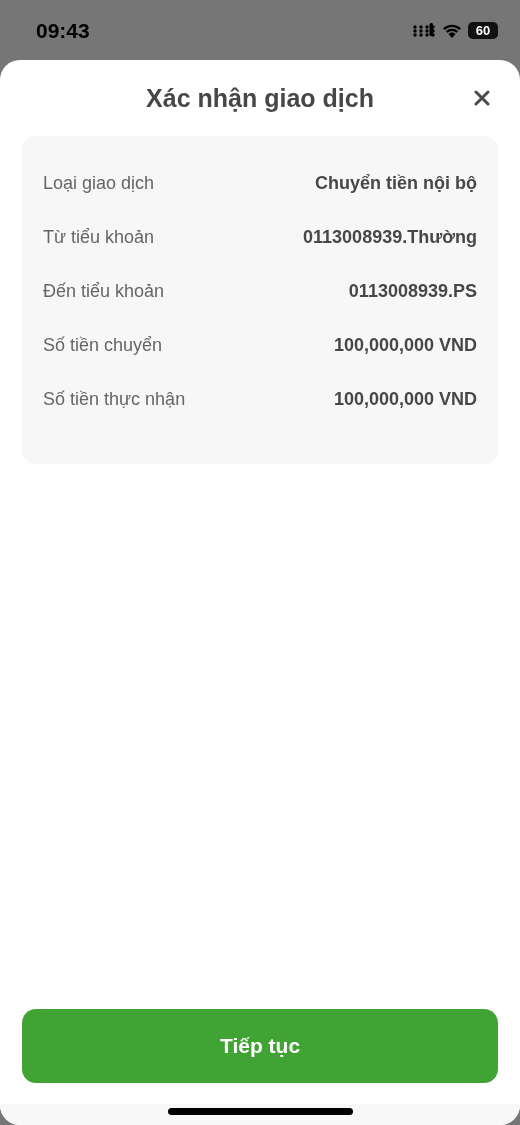  Describe the element at coordinates (99, 183) in the screenshot. I see `detail-label: Loại giao dịch` at that location.